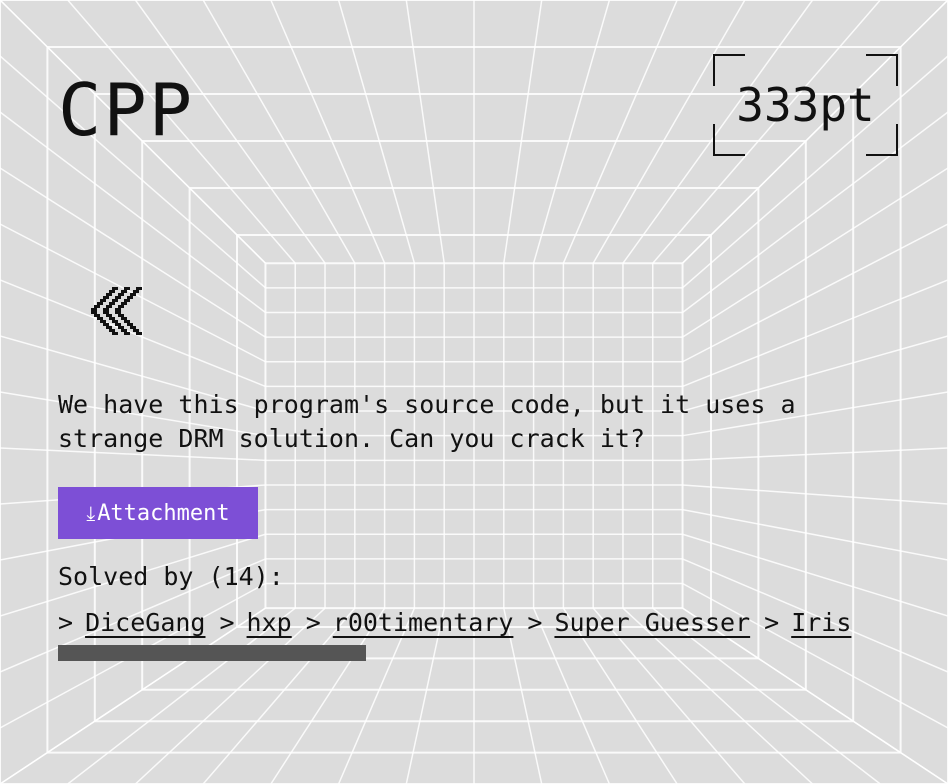 This screenshot has width=948, height=784. I want to click on attachment-button: ⤓ Attachment, so click(158, 513).